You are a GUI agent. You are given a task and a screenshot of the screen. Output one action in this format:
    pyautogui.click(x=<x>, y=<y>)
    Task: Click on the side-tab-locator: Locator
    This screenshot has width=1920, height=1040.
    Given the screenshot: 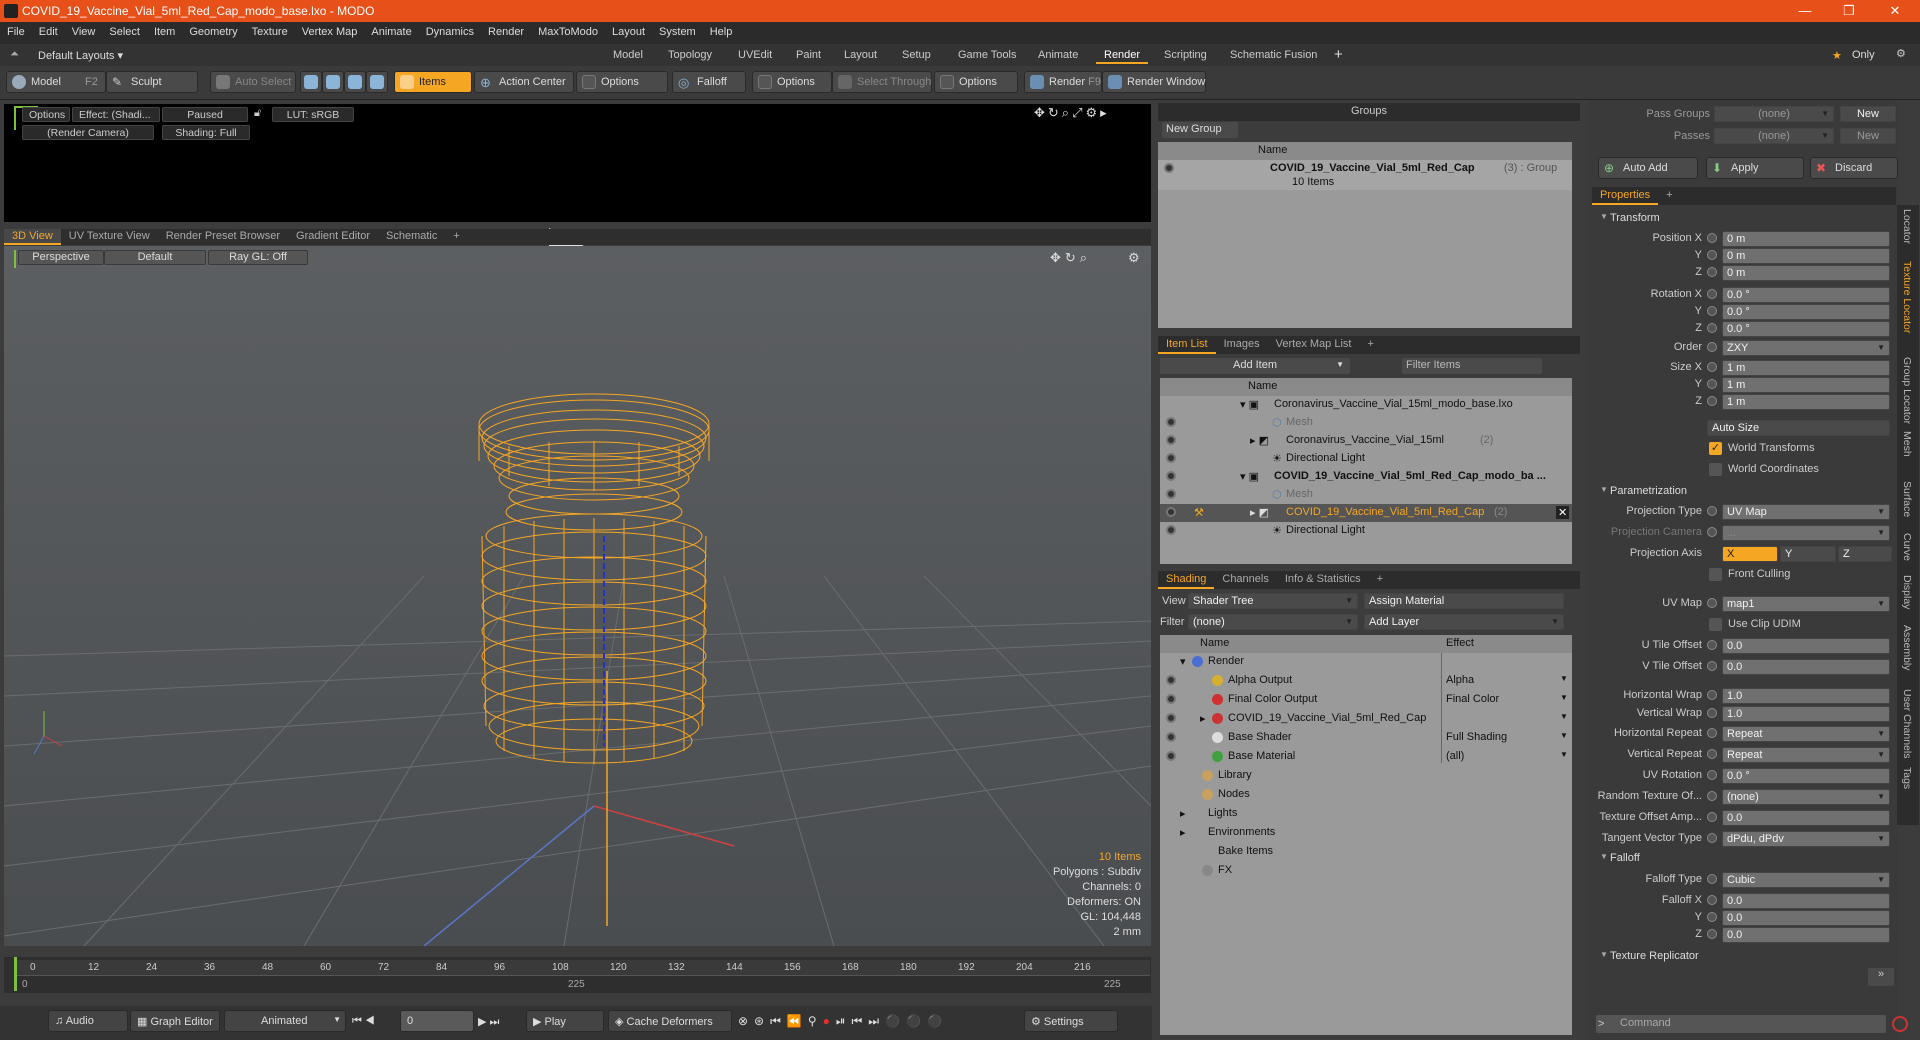 What is the action you would take?
    pyautogui.click(x=1907, y=226)
    